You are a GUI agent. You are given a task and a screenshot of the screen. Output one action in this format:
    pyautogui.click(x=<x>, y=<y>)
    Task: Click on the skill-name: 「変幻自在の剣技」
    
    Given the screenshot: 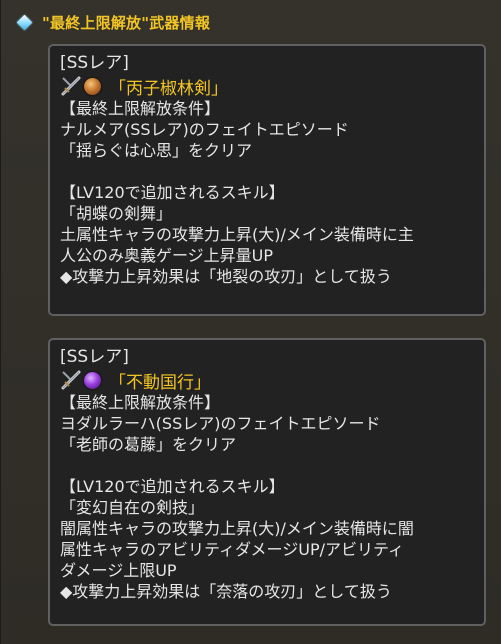 What is the action you would take?
    pyautogui.click(x=132, y=507)
    